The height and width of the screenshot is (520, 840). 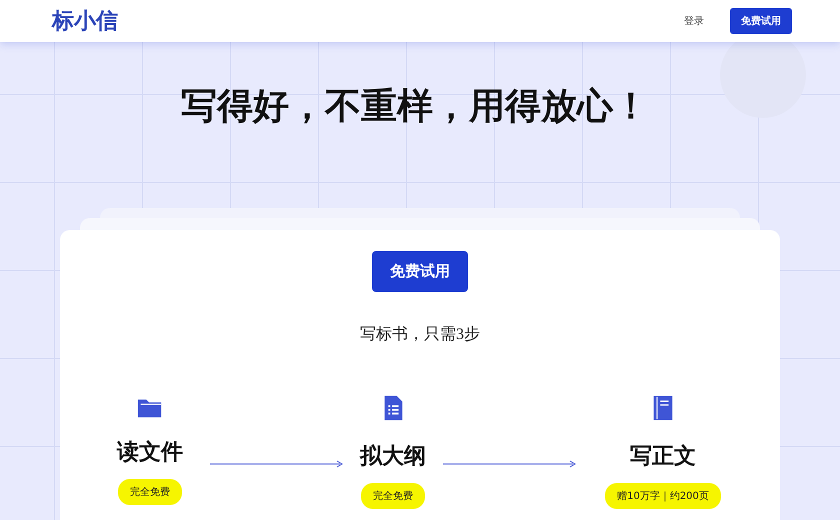 What do you see at coordinates (663, 496) in the screenshot?
I see `step-badge: 赠10万字｜约200页` at bounding box center [663, 496].